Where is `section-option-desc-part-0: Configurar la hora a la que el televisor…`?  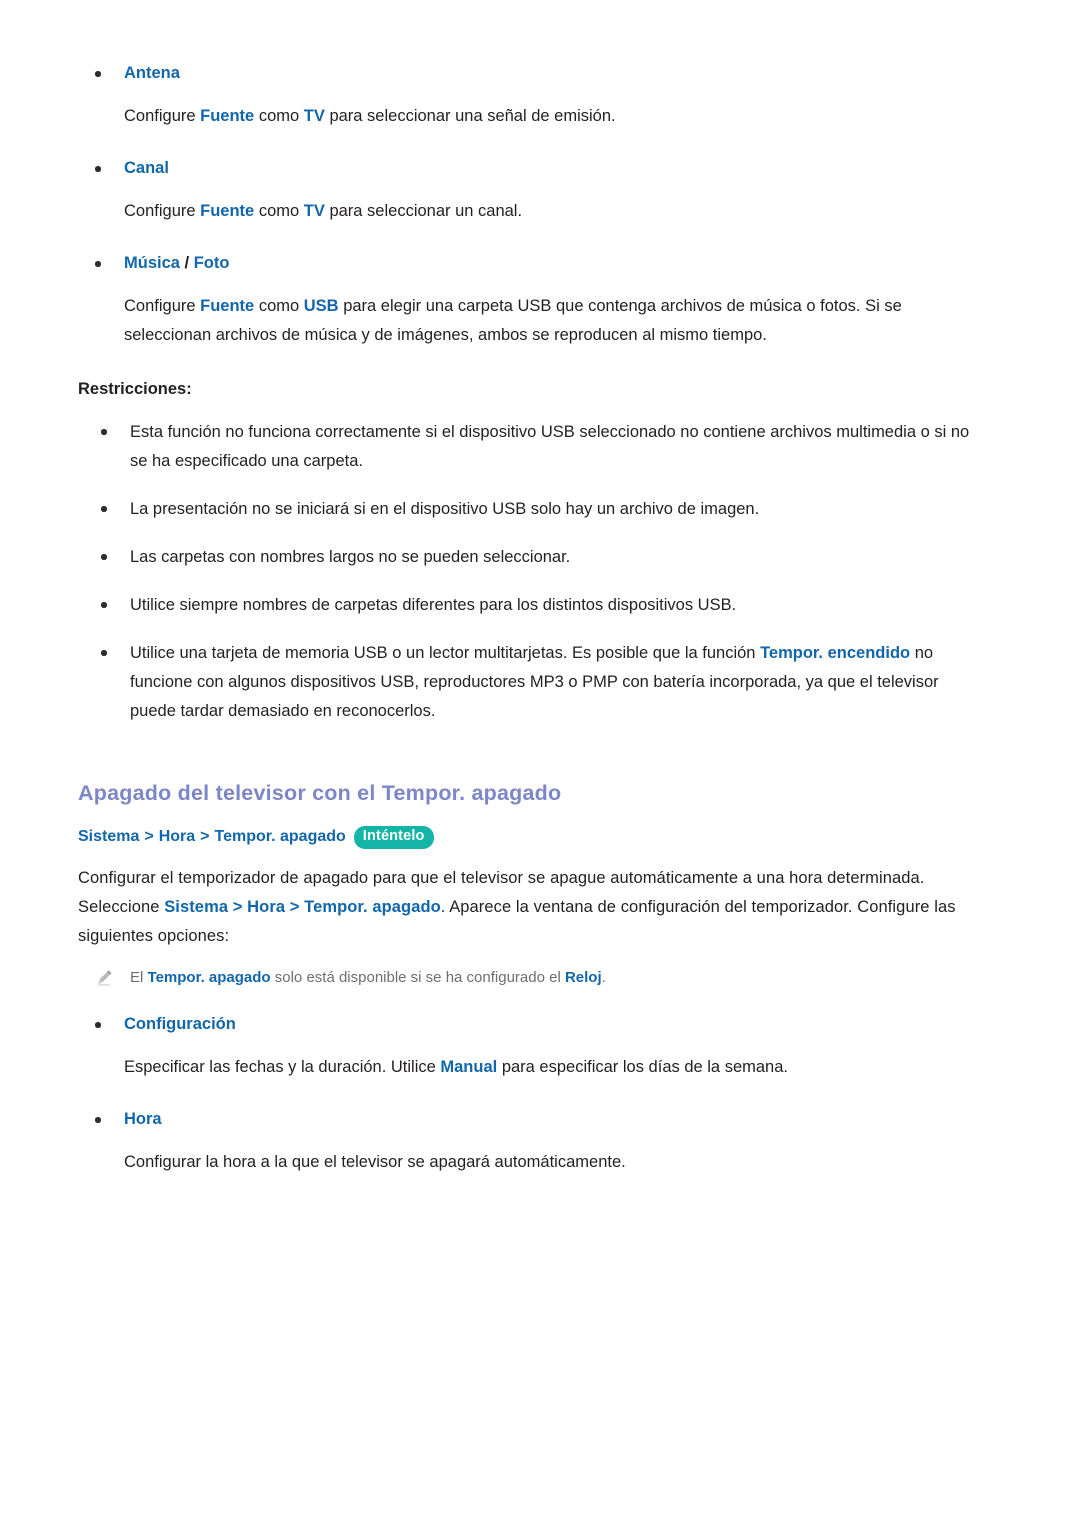 section-option-desc-part-0: Configurar la hora a la que el televisor… is located at coordinates (375, 1162).